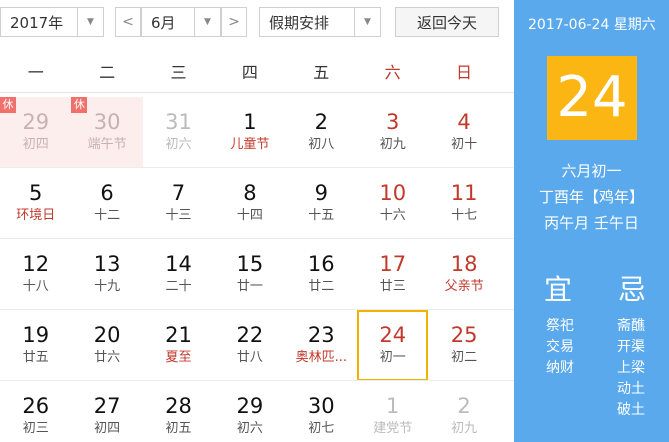  What do you see at coordinates (392, 72) in the screenshot?
I see `weekday-sat: 六` at bounding box center [392, 72].